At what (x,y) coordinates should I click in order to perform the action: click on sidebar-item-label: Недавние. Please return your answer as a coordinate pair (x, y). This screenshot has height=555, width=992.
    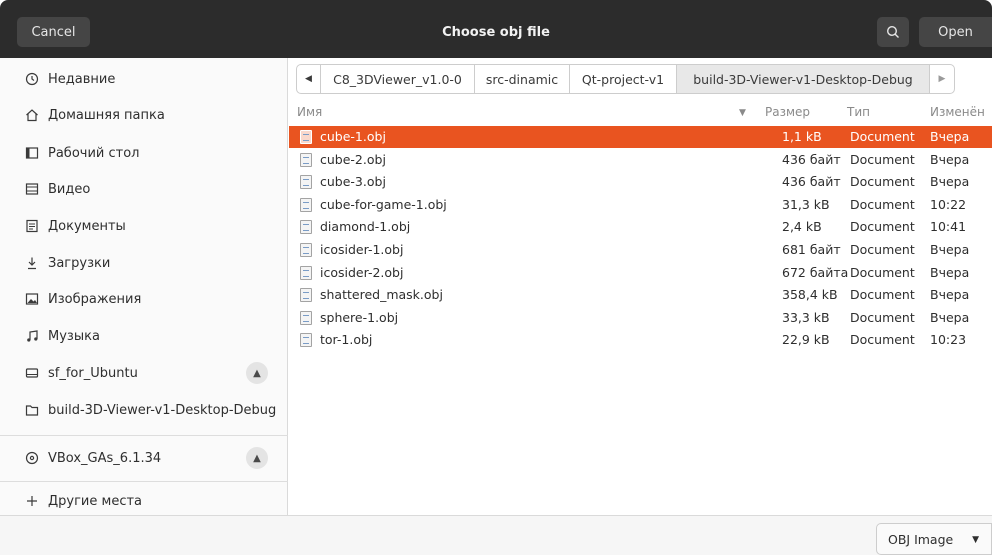
    Looking at the image, I should click on (82, 79).